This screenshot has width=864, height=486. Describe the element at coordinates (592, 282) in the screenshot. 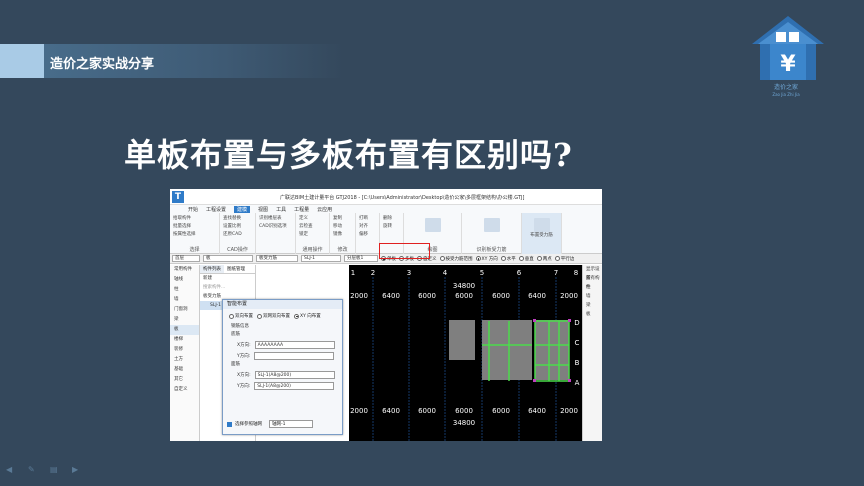

I see `display-all-components: 所有构件` at that location.